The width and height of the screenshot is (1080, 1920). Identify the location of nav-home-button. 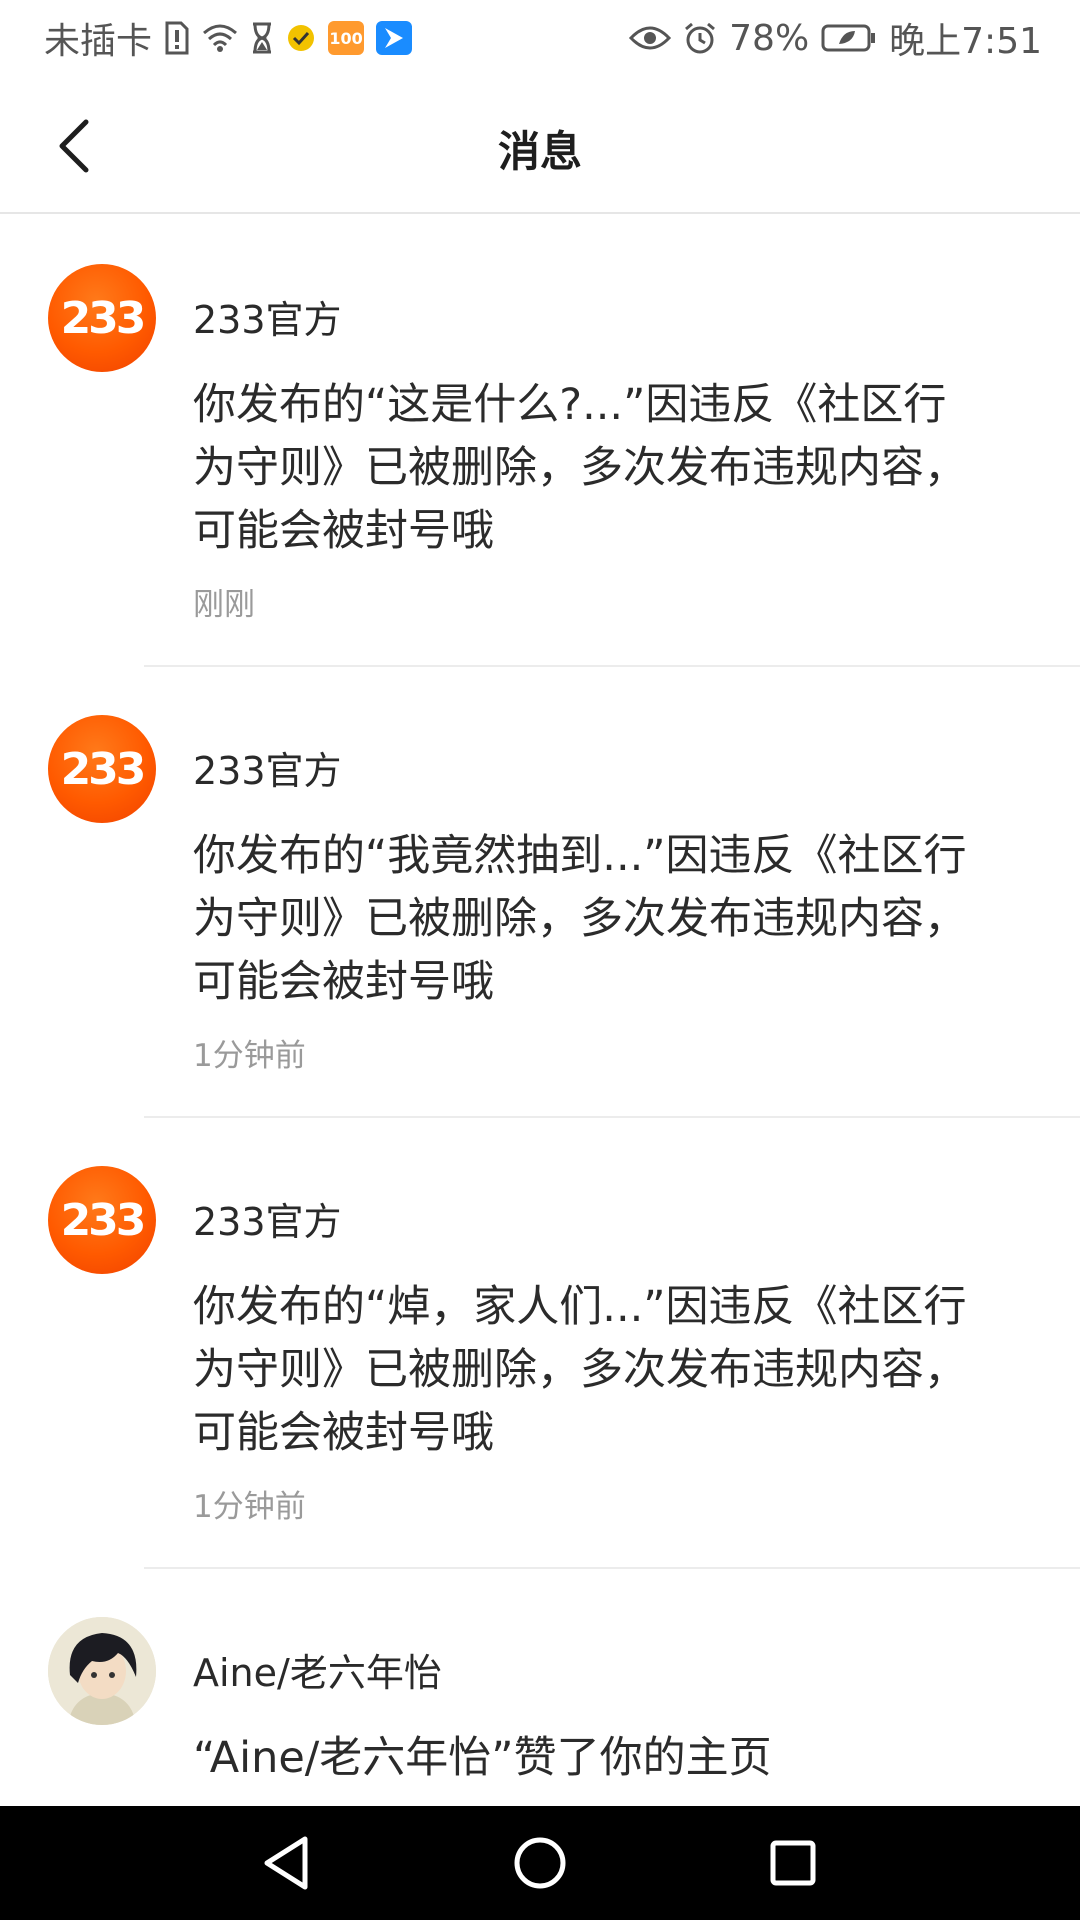
(540, 1863).